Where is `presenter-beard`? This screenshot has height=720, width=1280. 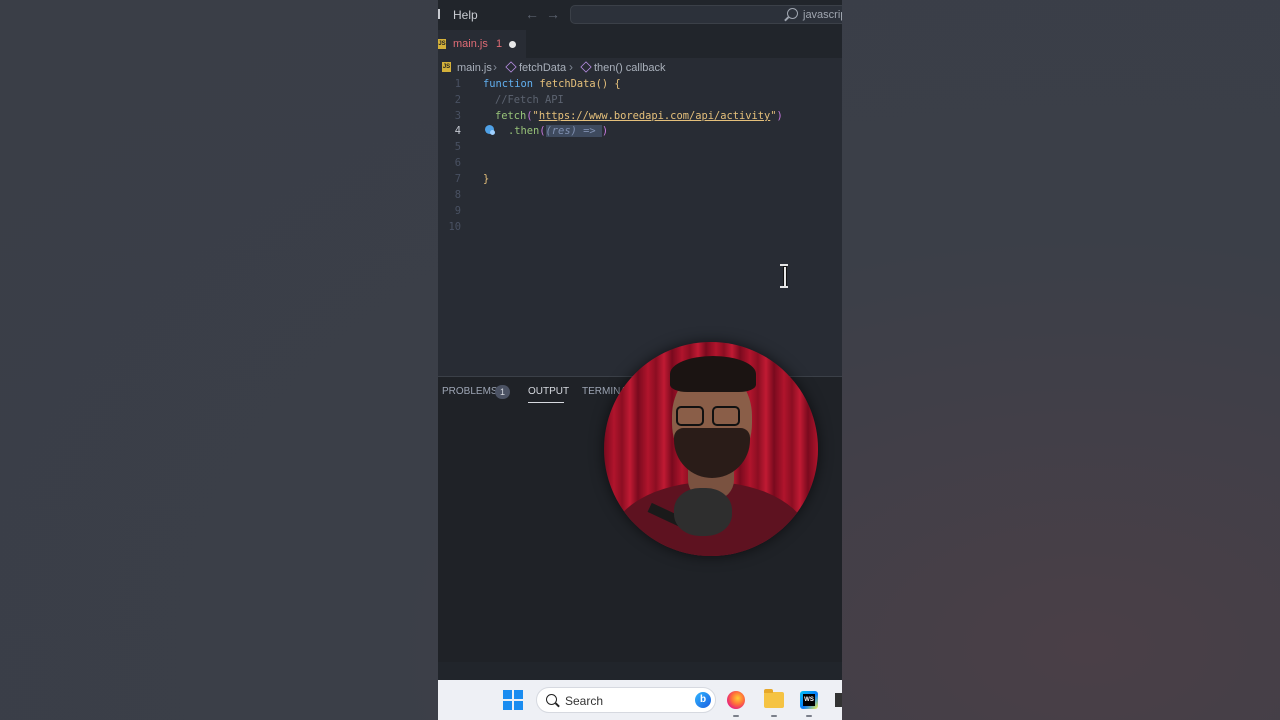 presenter-beard is located at coordinates (712, 453).